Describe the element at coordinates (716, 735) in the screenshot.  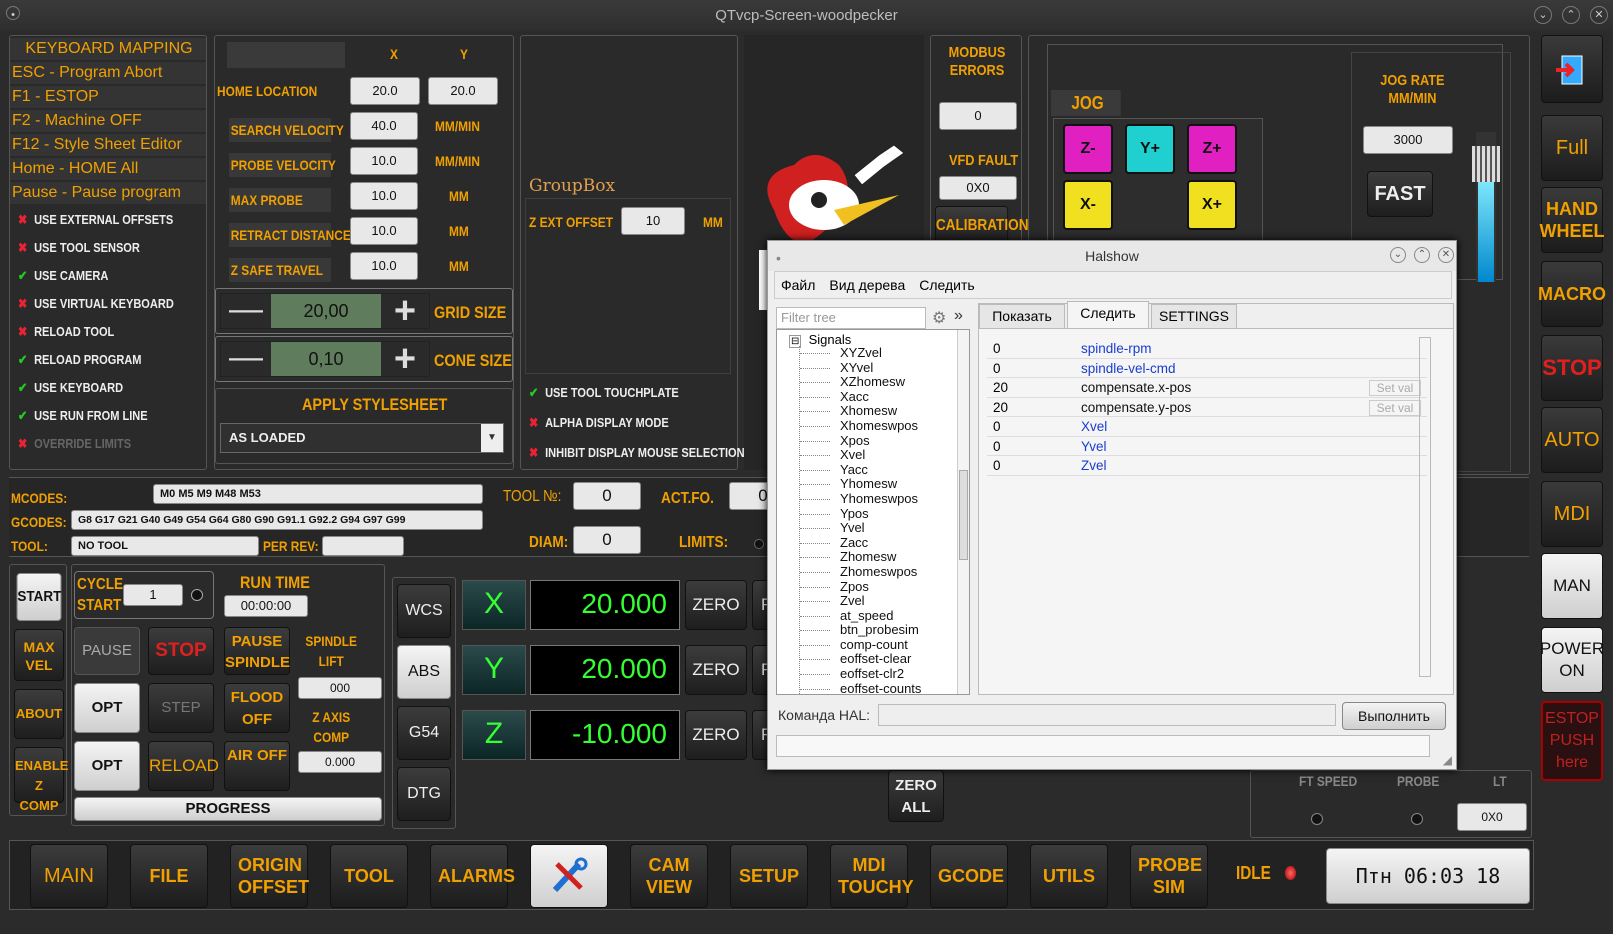
I see `zero-z-button: ZERO` at that location.